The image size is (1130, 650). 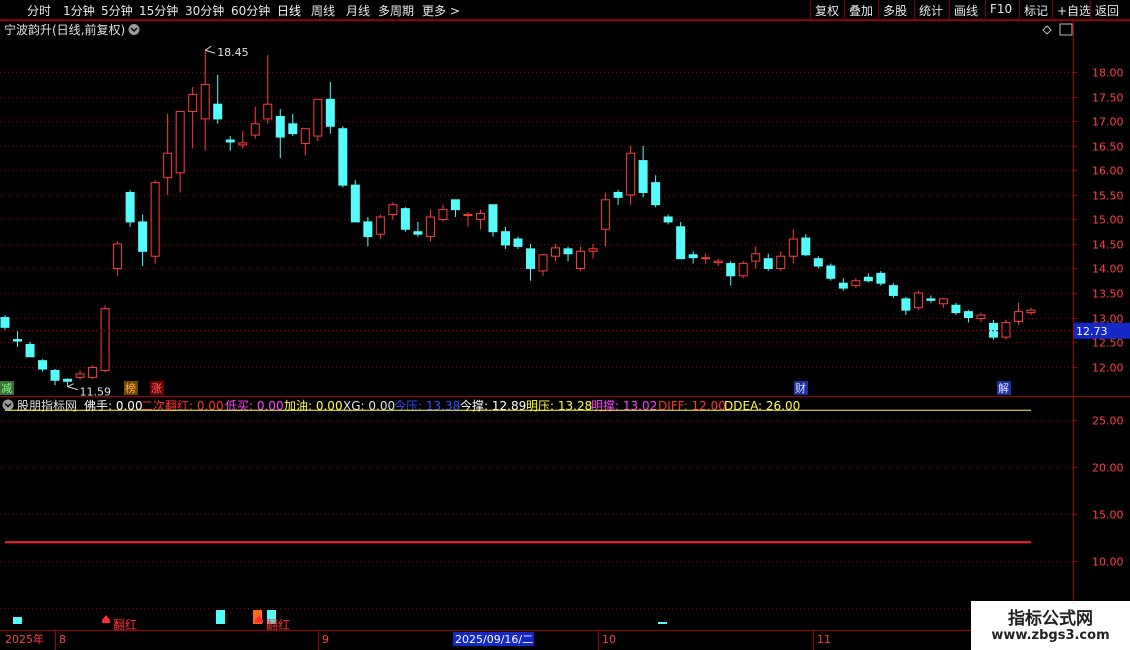 I want to click on price-tick-label: 12.00, so click(x=1108, y=368).